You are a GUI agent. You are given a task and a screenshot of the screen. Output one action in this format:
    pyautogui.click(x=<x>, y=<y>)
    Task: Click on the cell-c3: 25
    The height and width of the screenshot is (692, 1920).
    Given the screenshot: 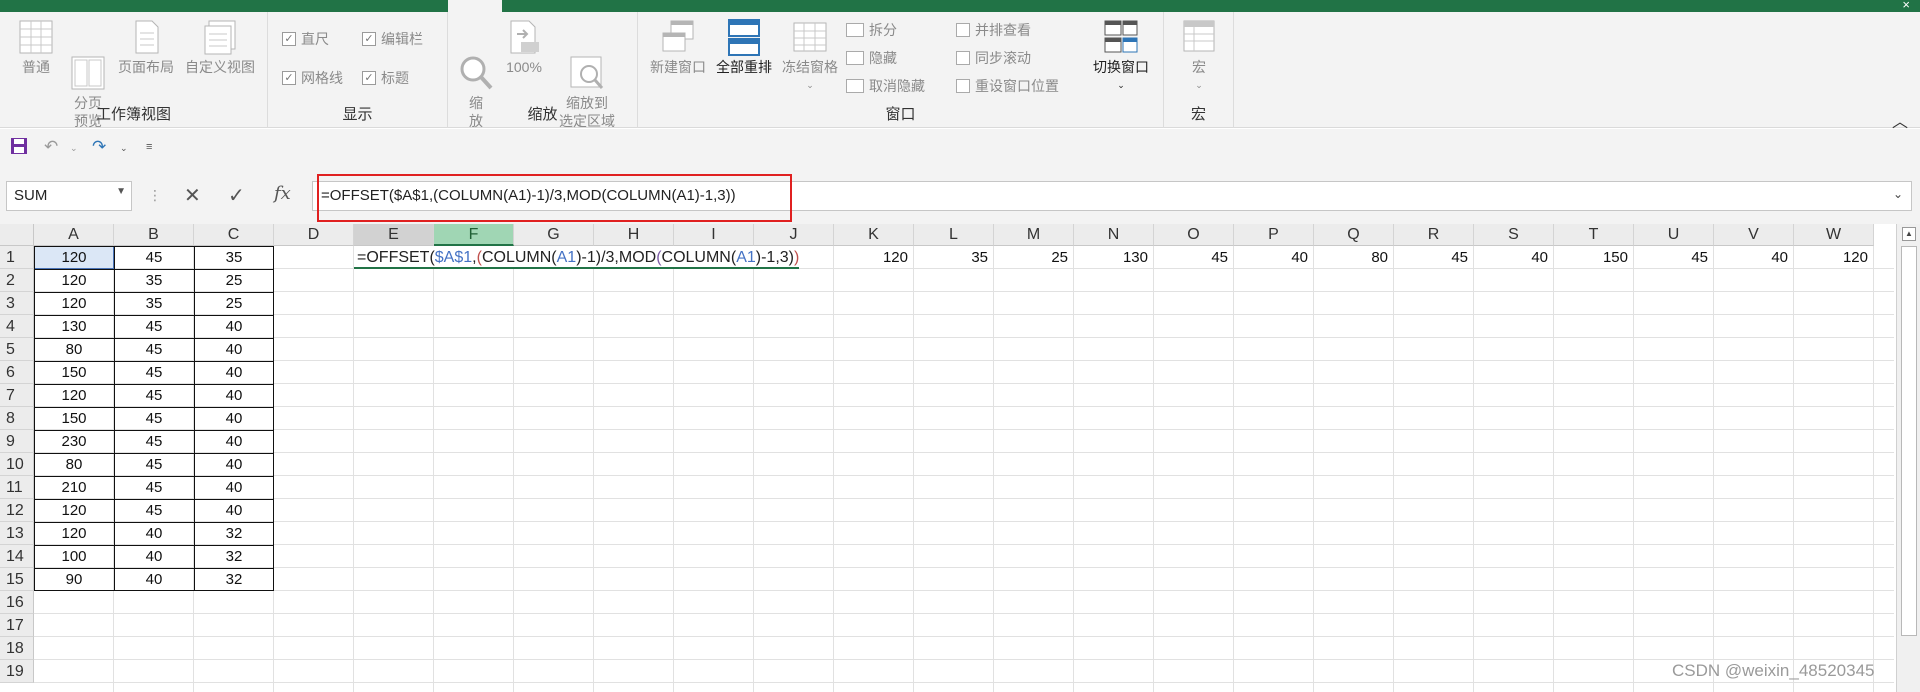 What is the action you would take?
    pyautogui.click(x=234, y=303)
    